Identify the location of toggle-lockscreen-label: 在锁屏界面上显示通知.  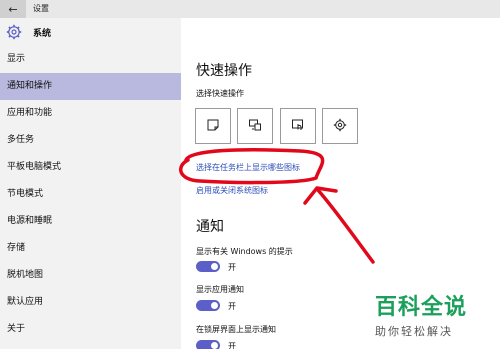
(236, 329).